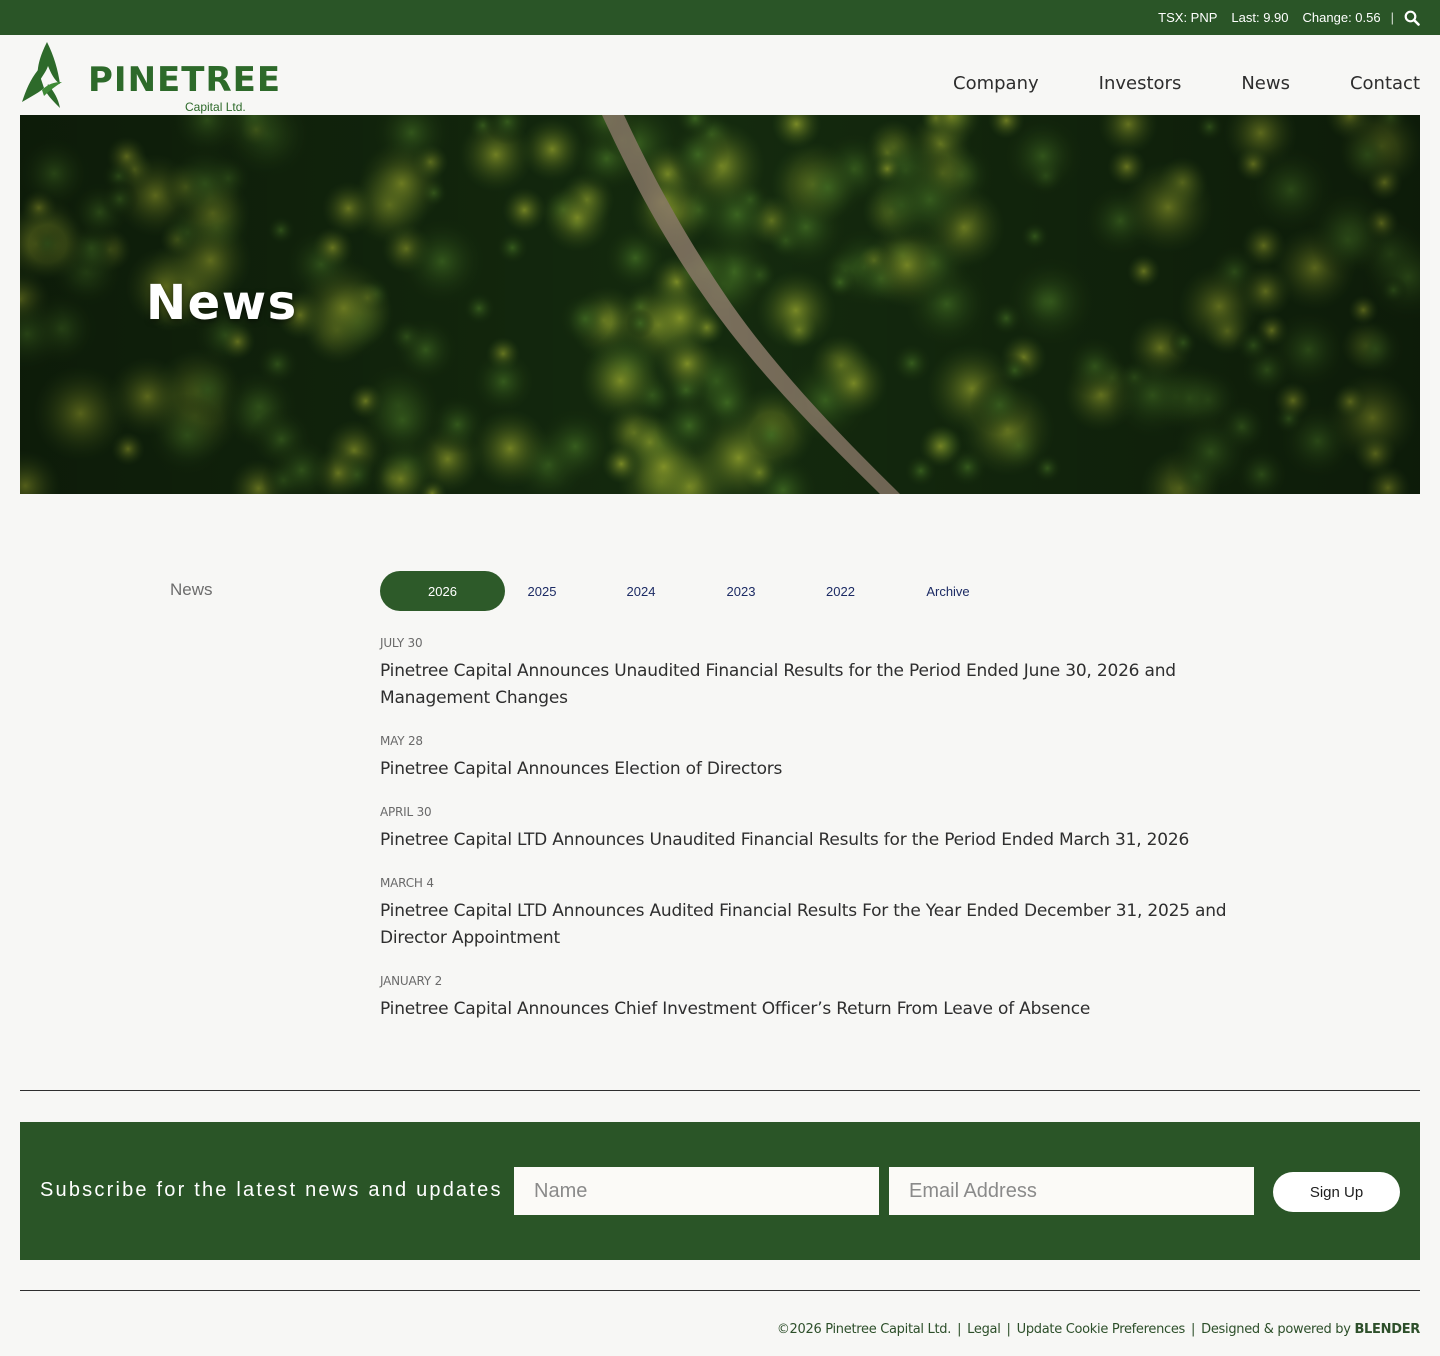  I want to click on year-tabs: 2026 2025 2024 2023 2022 Archive, so click(687, 591).